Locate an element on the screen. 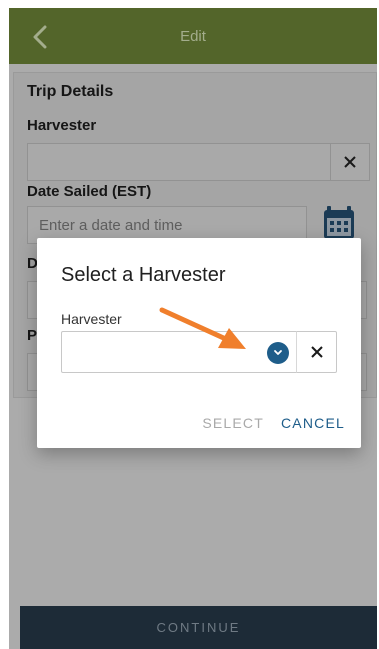  section-title: Trip Details is located at coordinates (70, 91).